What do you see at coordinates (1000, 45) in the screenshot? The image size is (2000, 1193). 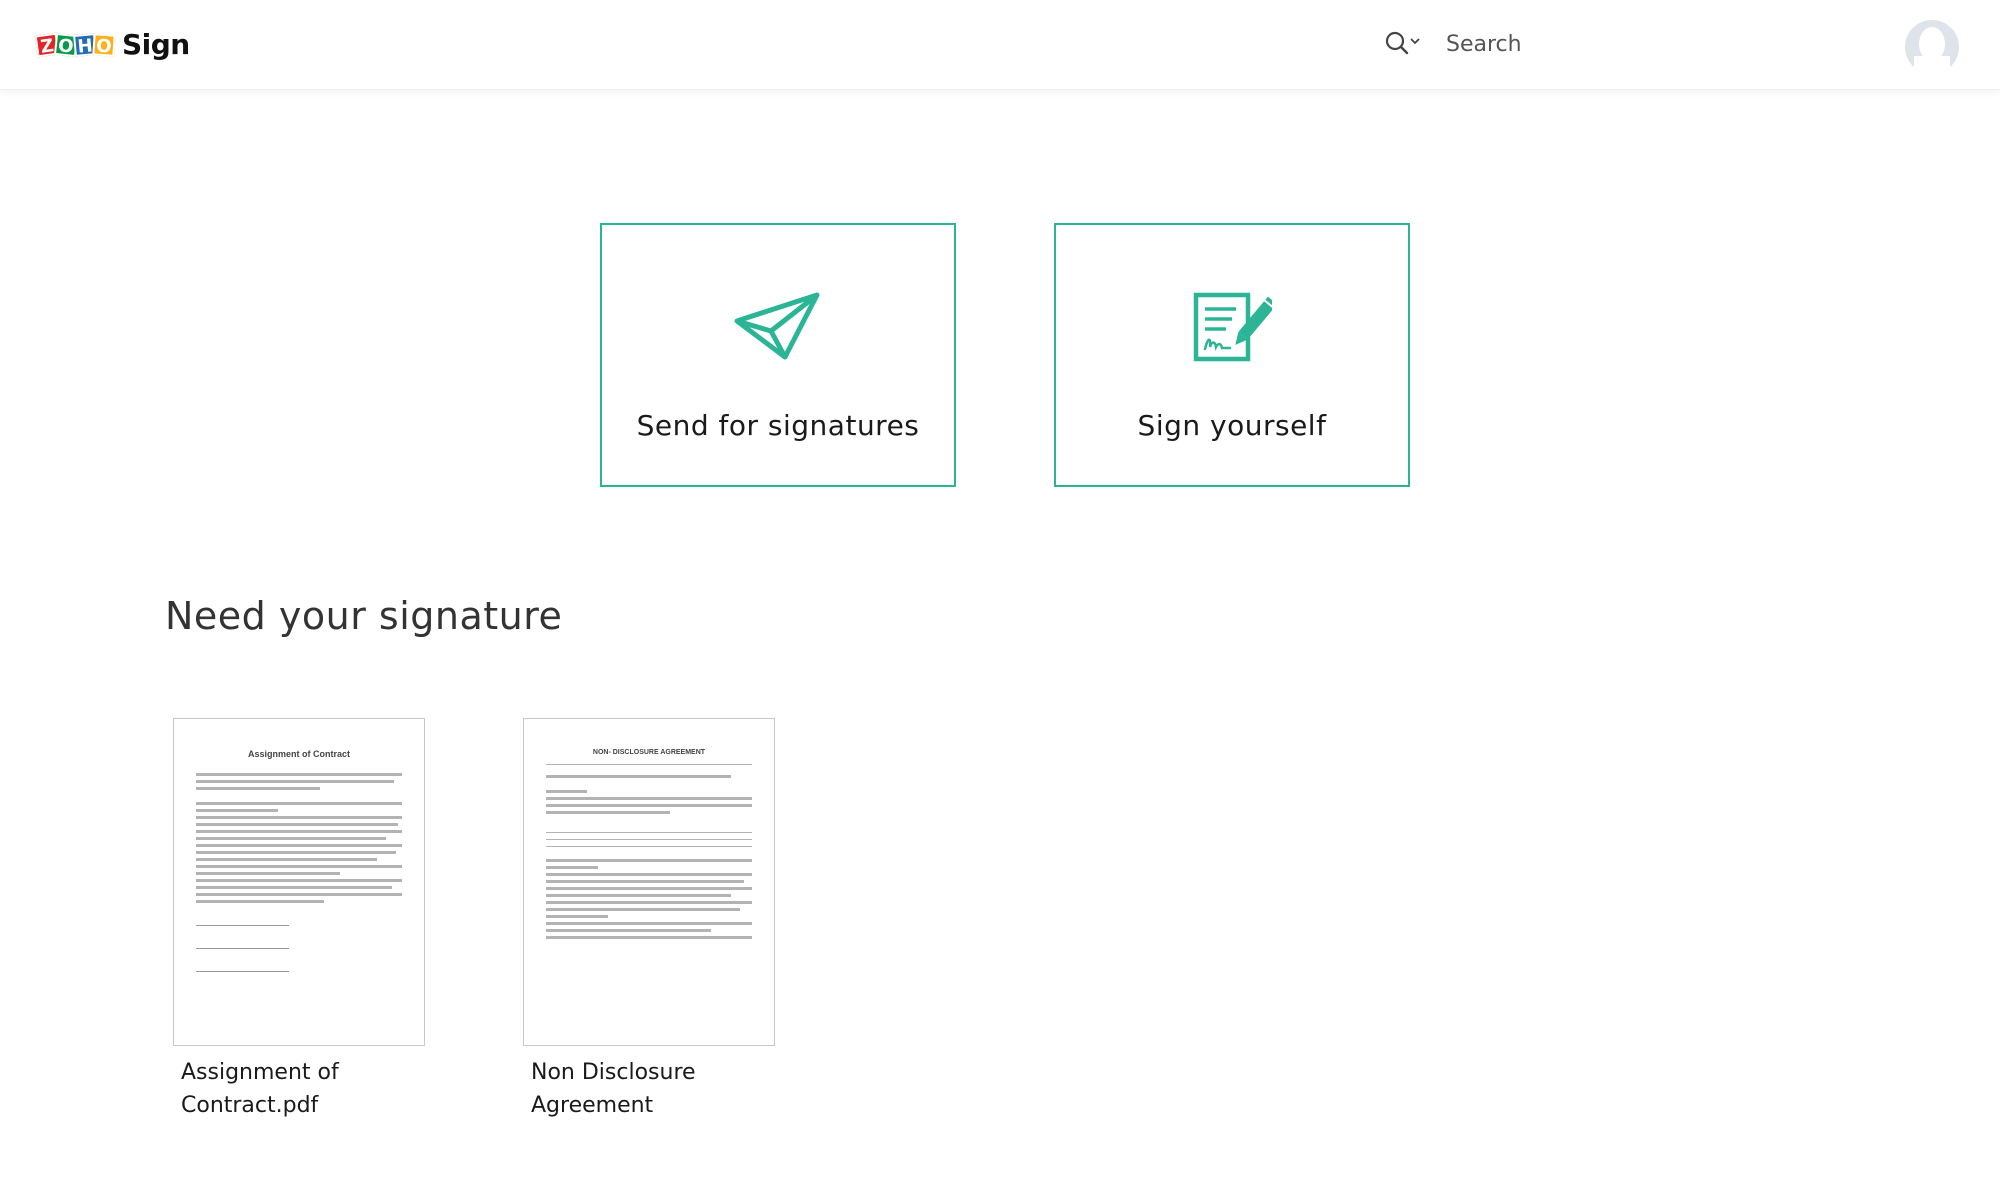 I see `top-header: Z O H O Sign` at bounding box center [1000, 45].